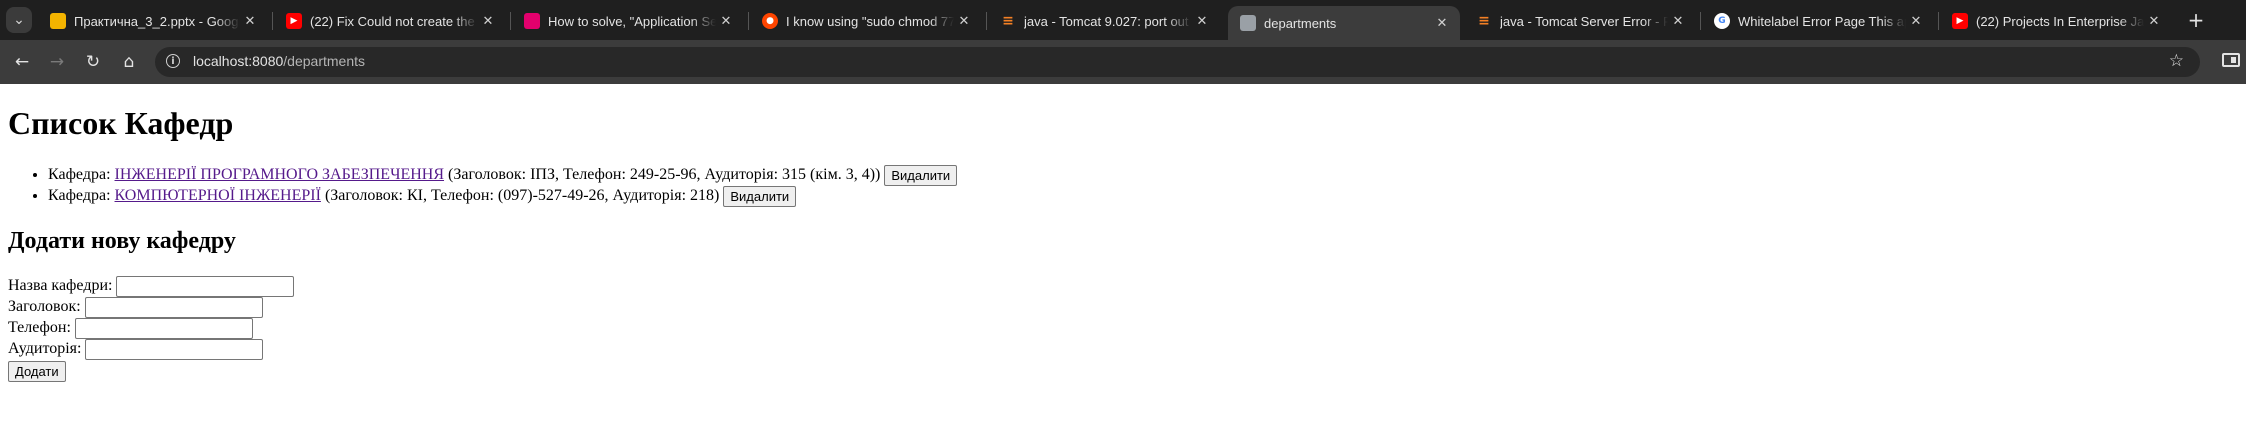 This screenshot has width=2246, height=446. I want to click on department-link: ІНЖЕНЕРІЇ ПРОГРАМНОГО ЗАБЕЗПЕЧЕННЯ, so click(280, 174).